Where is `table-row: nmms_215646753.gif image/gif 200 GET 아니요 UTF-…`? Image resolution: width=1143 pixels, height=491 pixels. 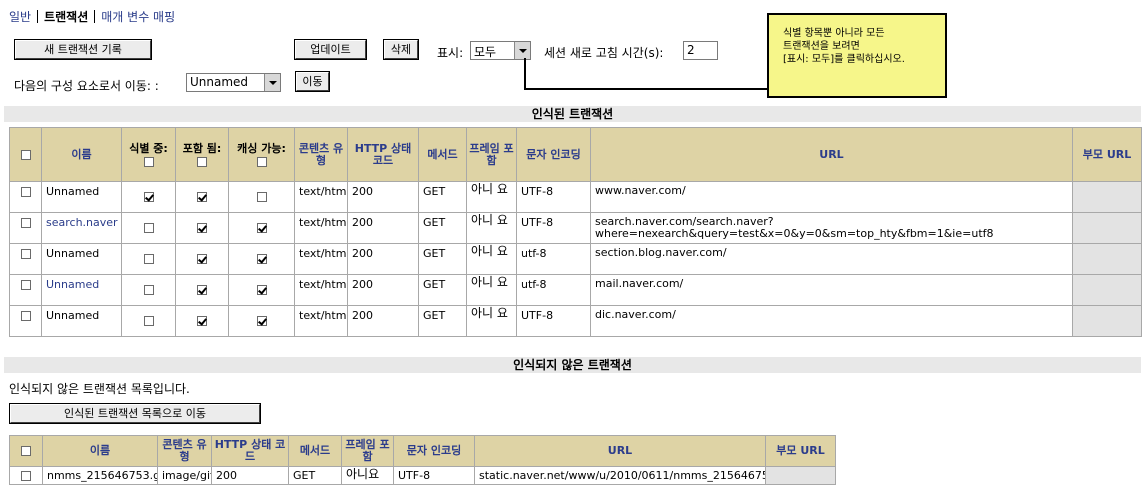 table-row: nmms_215646753.gif image/gif 200 GET 아니요 UTF-… is located at coordinates (422, 475).